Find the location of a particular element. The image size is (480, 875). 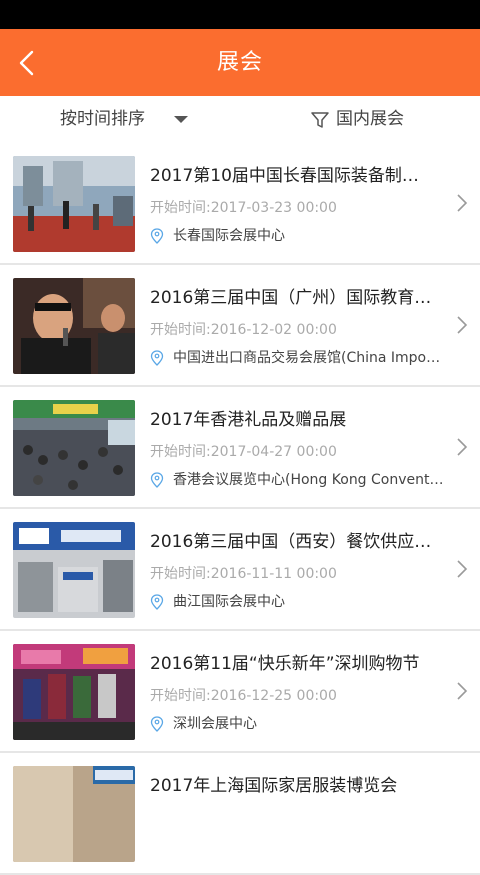

exhibition-start-time: 开始时间:2016-12-02 00:00 is located at coordinates (243, 330).